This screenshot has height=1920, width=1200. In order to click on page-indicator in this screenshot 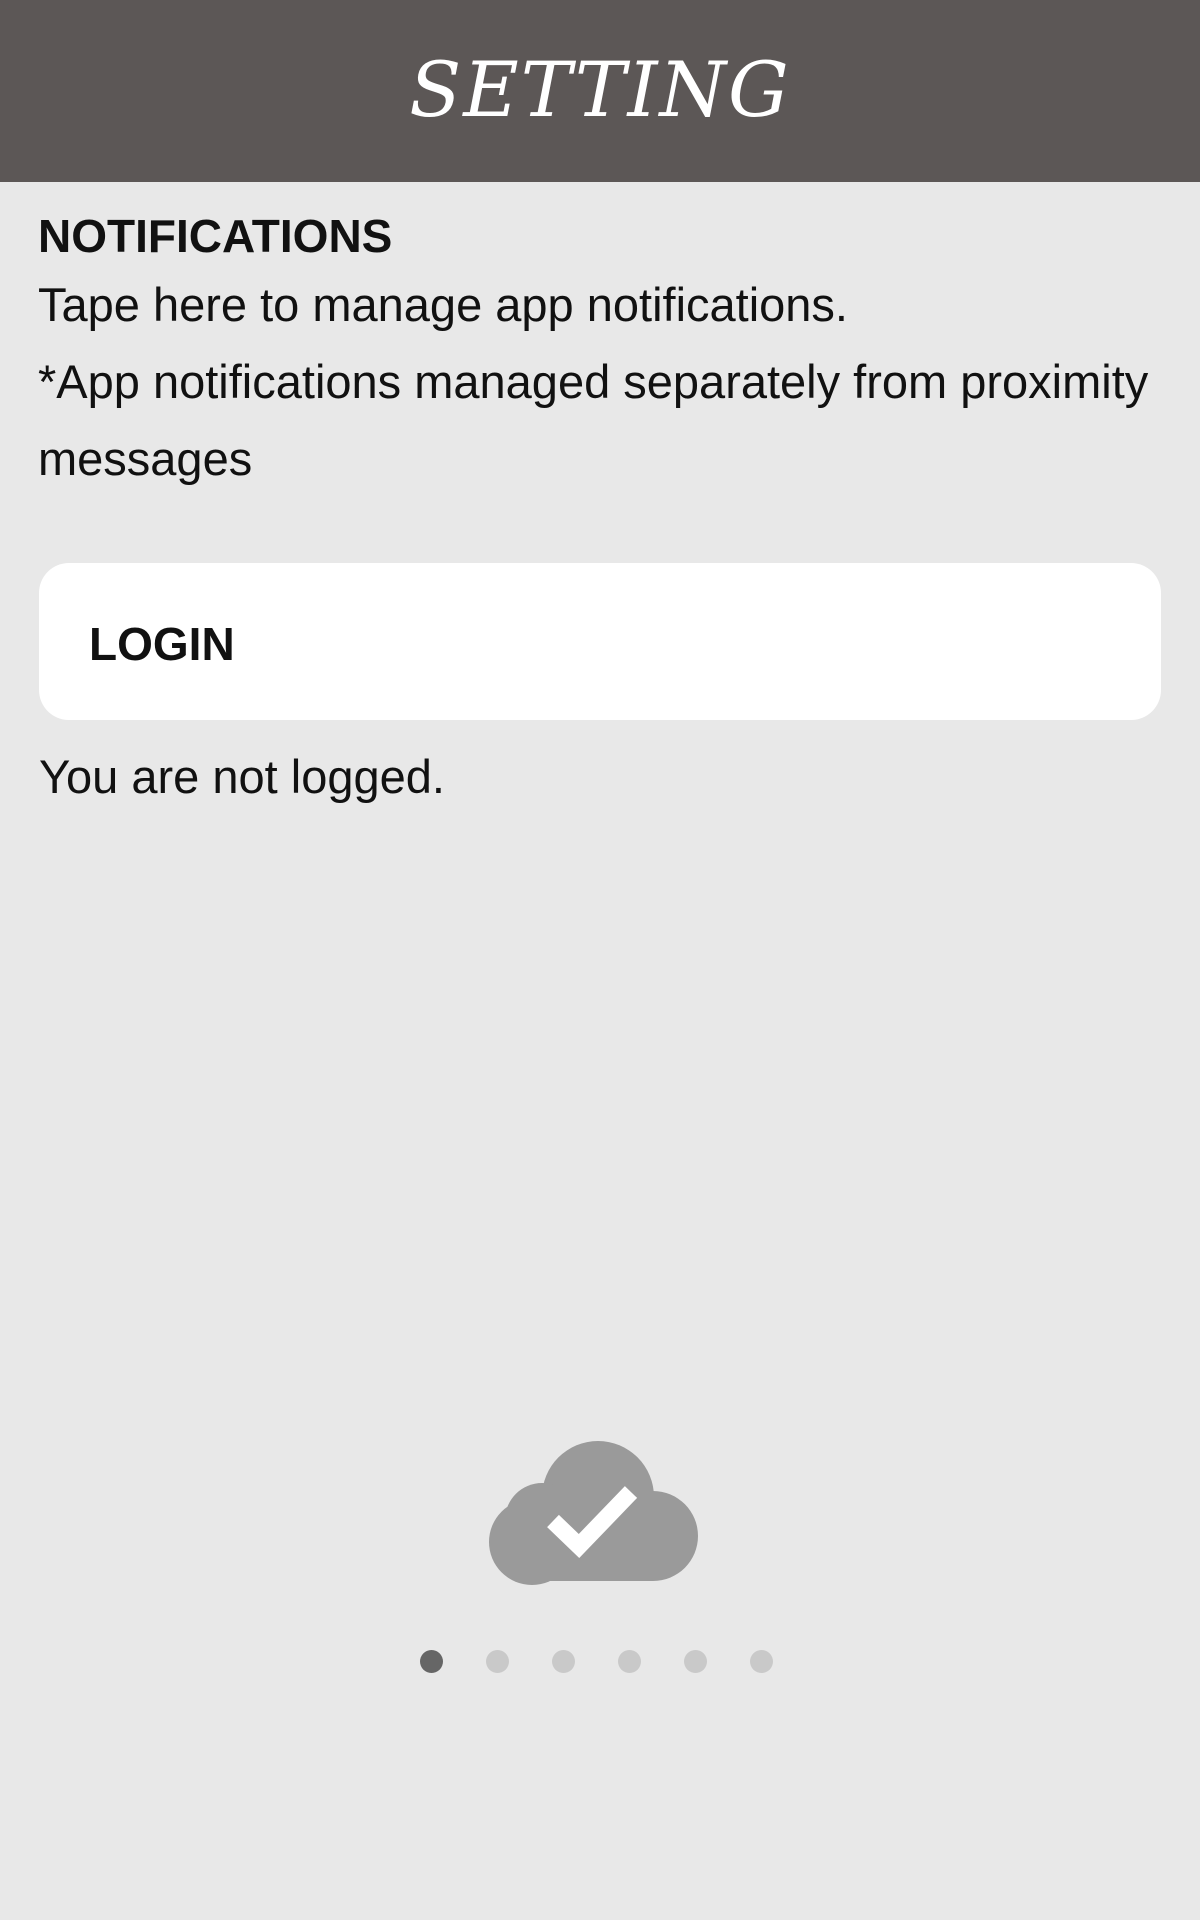, I will do `click(600, 1662)`.